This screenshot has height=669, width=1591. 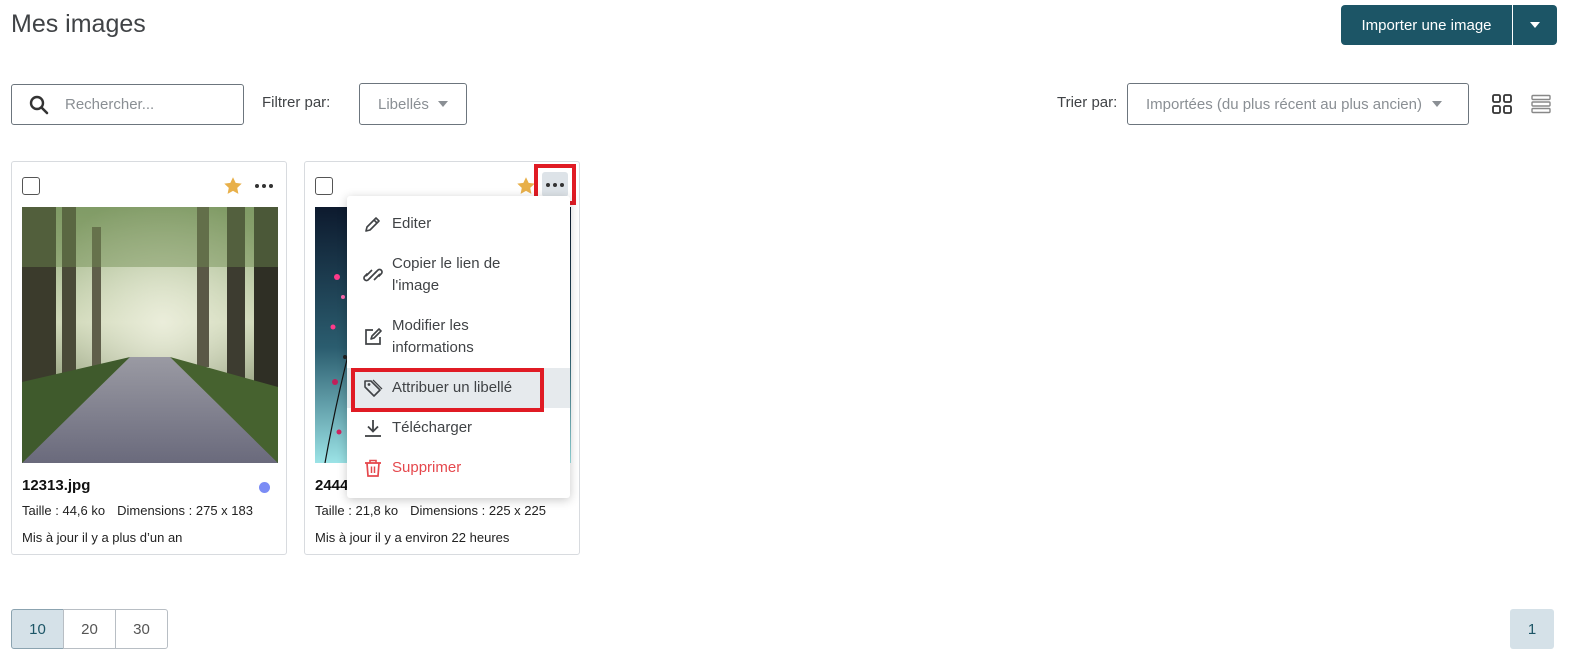 What do you see at coordinates (433, 336) in the screenshot?
I see `menu-item-label: Modifier les informations` at bounding box center [433, 336].